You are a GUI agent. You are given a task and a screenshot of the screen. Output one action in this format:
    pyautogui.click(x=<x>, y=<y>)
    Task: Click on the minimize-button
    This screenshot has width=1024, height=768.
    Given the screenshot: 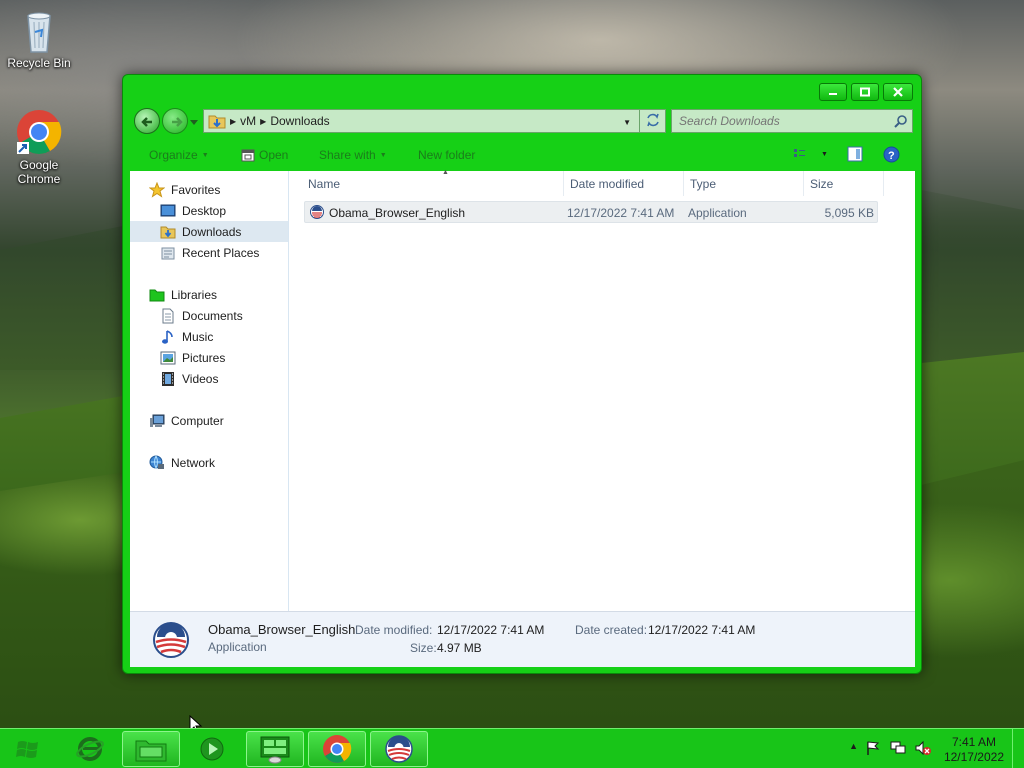 What is the action you would take?
    pyautogui.click(x=833, y=92)
    